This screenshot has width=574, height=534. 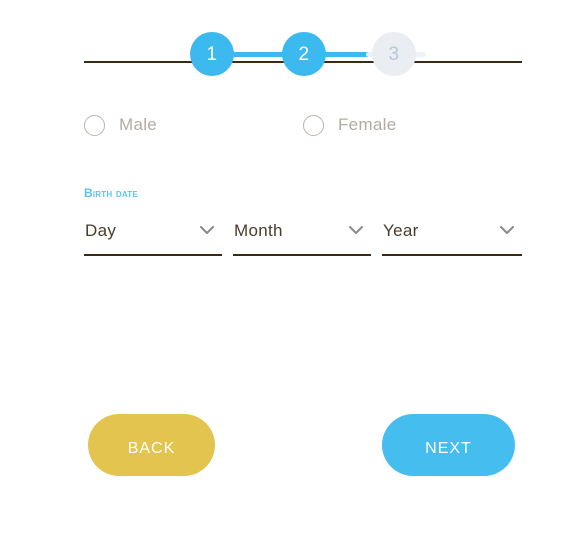 I want to click on radio-option-female: Female, so click(x=350, y=125).